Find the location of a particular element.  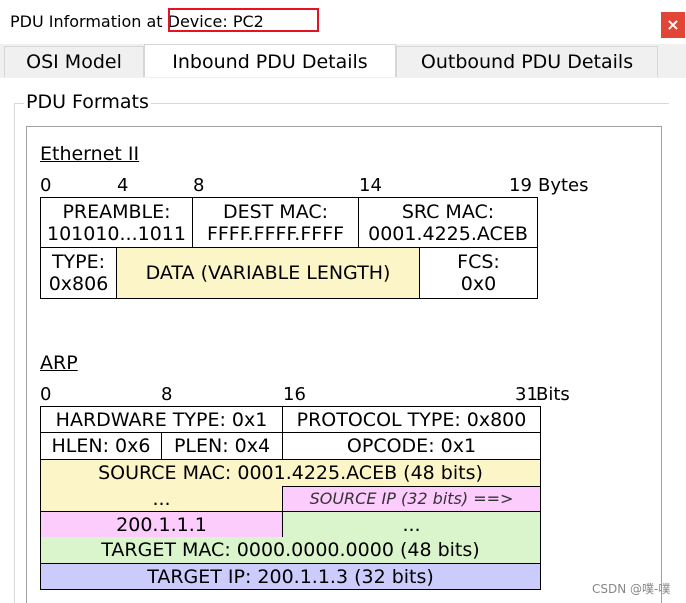

arp-plen-cell: PLEN: 0x4 is located at coordinates (222, 446).